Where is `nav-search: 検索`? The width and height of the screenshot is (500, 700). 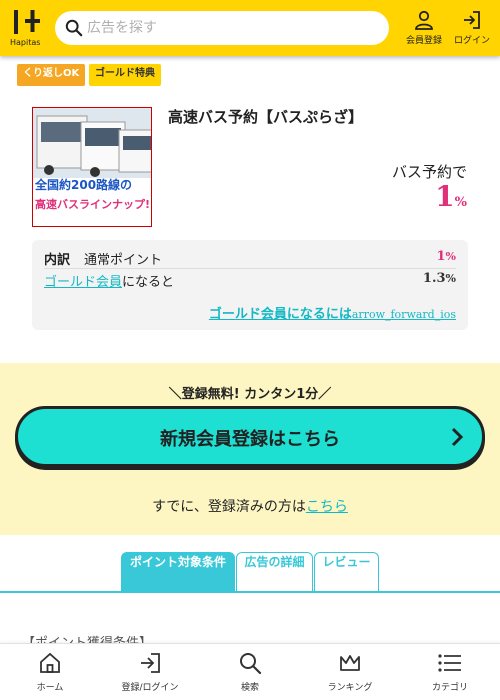 nav-search: 検索 is located at coordinates (250, 672).